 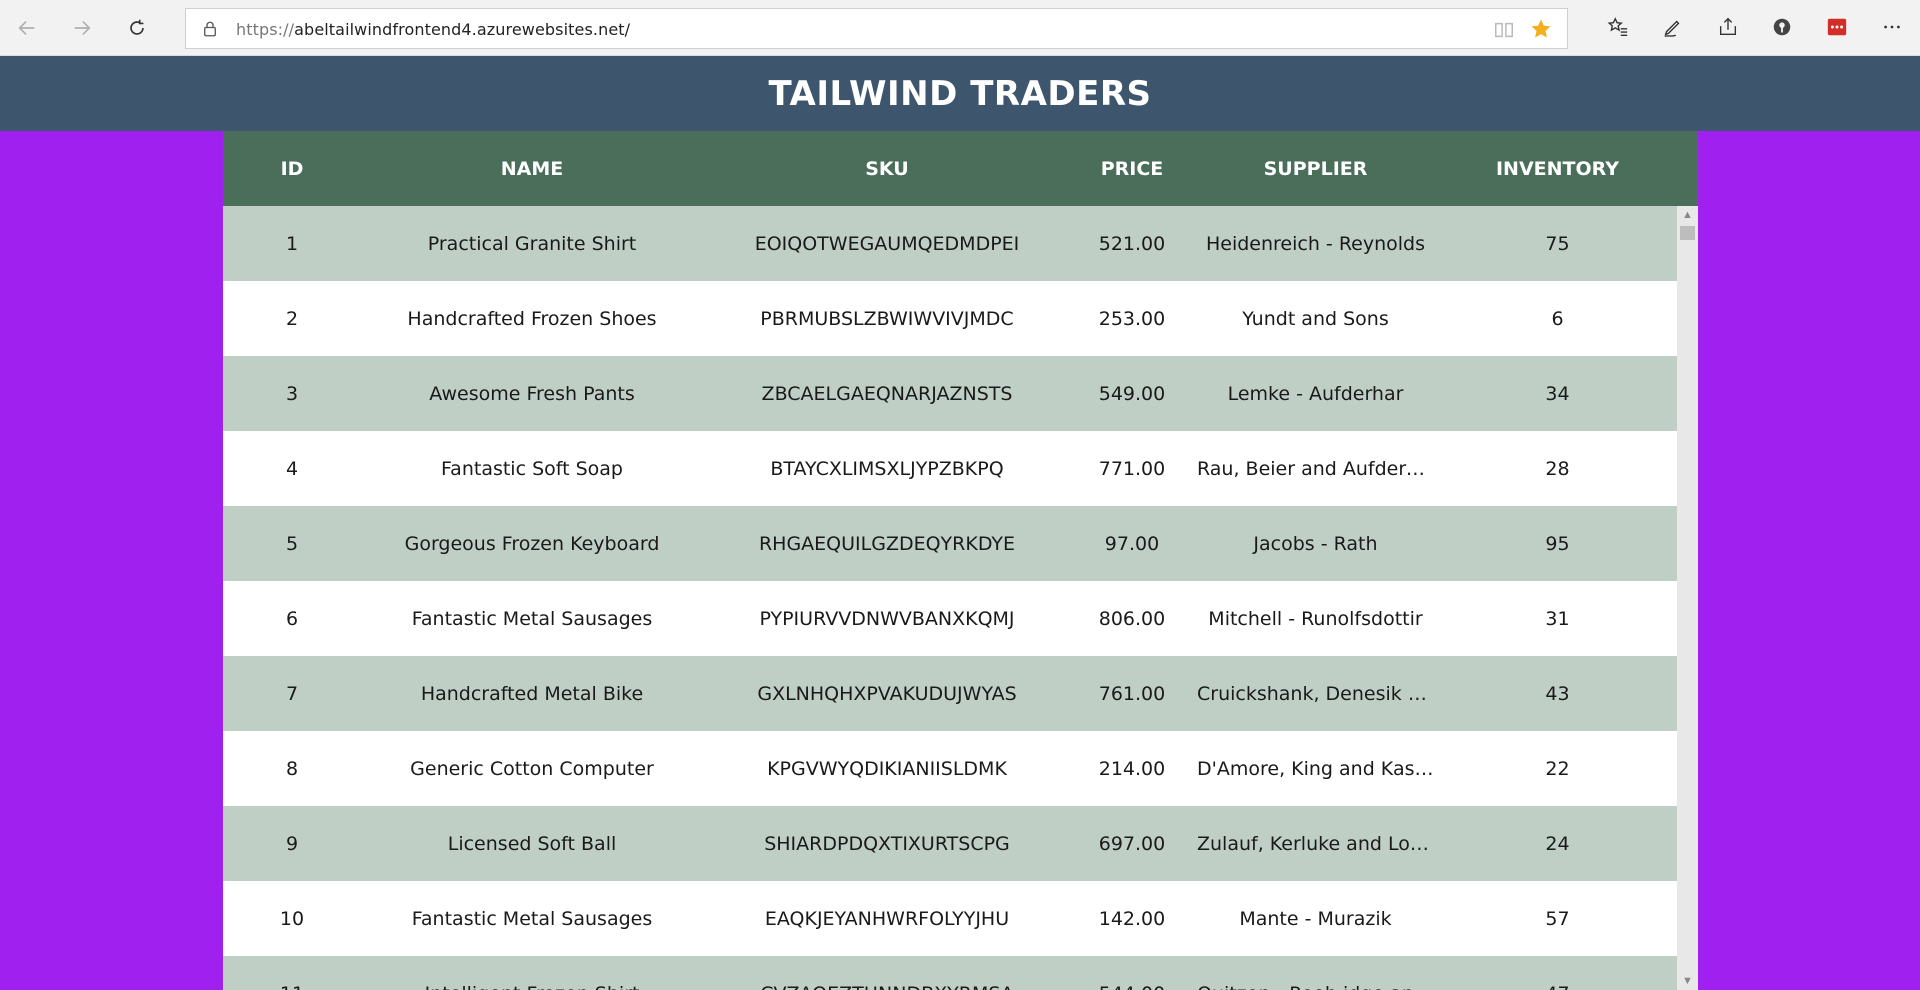 I want to click on cell-inventory: 22, so click(x=1557, y=768).